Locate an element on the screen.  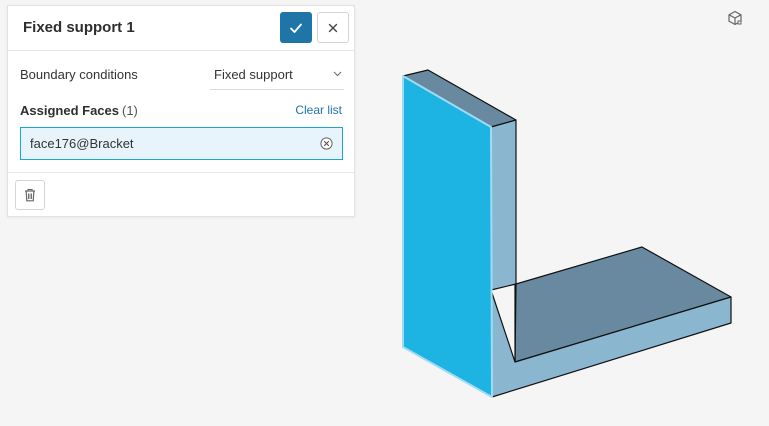
vertical-plate-side-face is located at coordinates (503, 205).